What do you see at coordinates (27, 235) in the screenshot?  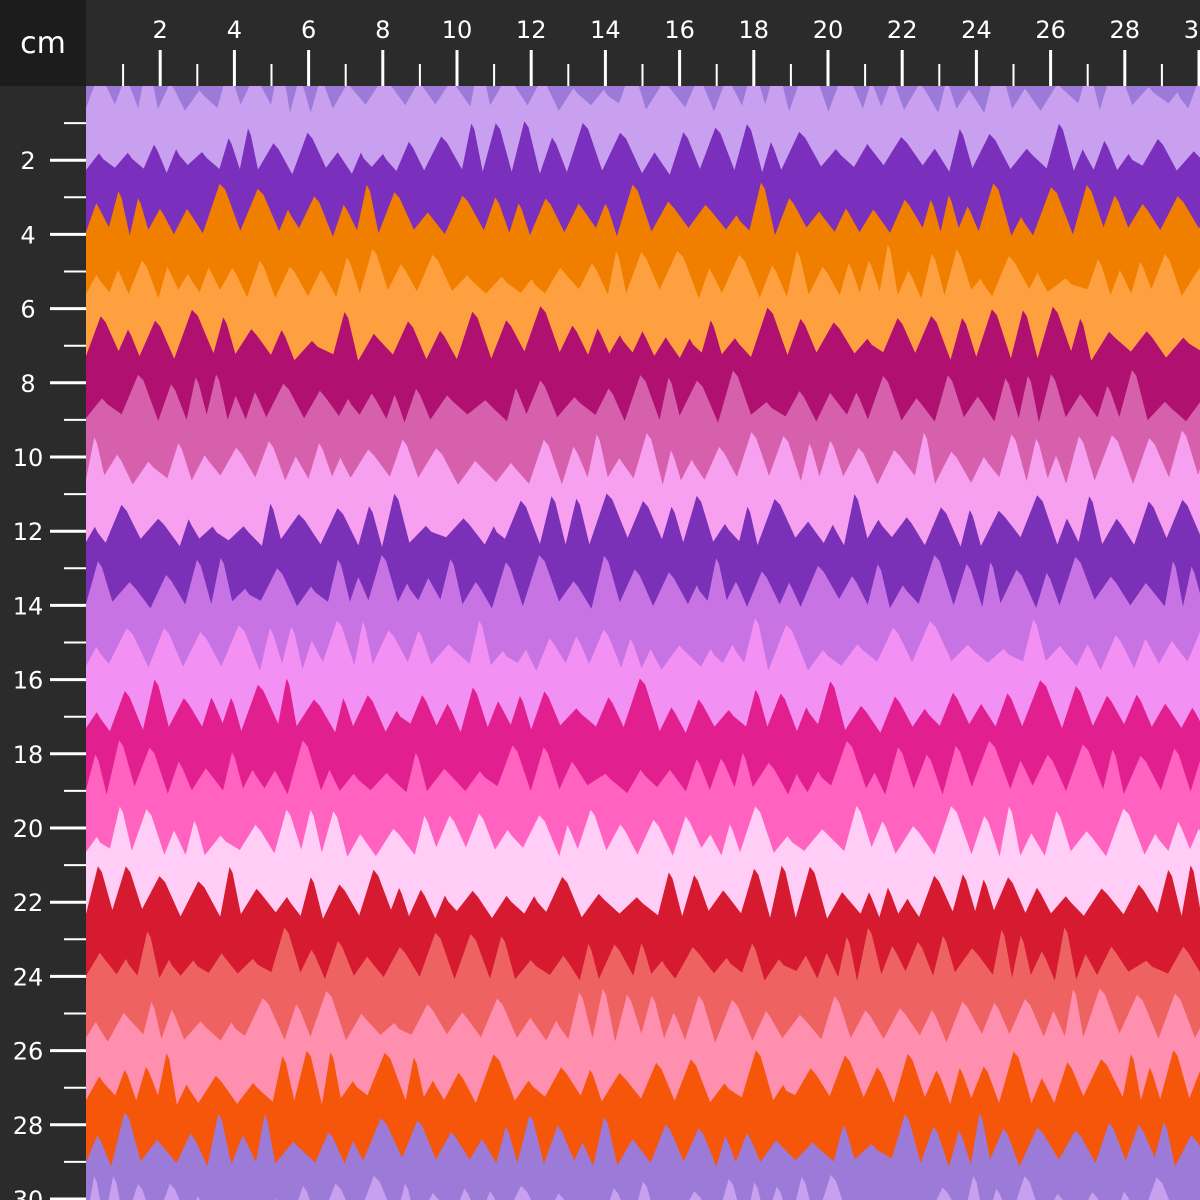 I see `ruler-left-label: 4` at bounding box center [27, 235].